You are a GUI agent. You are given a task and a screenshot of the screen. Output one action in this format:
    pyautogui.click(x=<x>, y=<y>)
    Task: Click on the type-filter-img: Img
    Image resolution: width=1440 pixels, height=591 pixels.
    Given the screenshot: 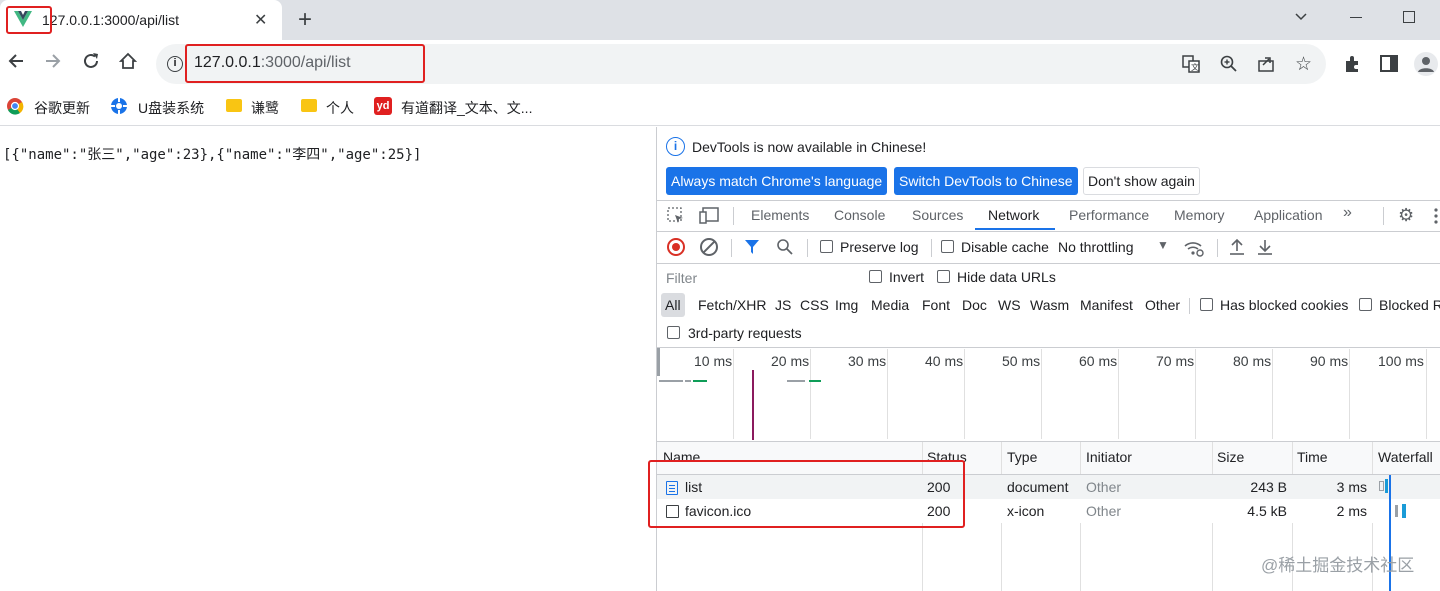 What is the action you would take?
    pyautogui.click(x=846, y=305)
    